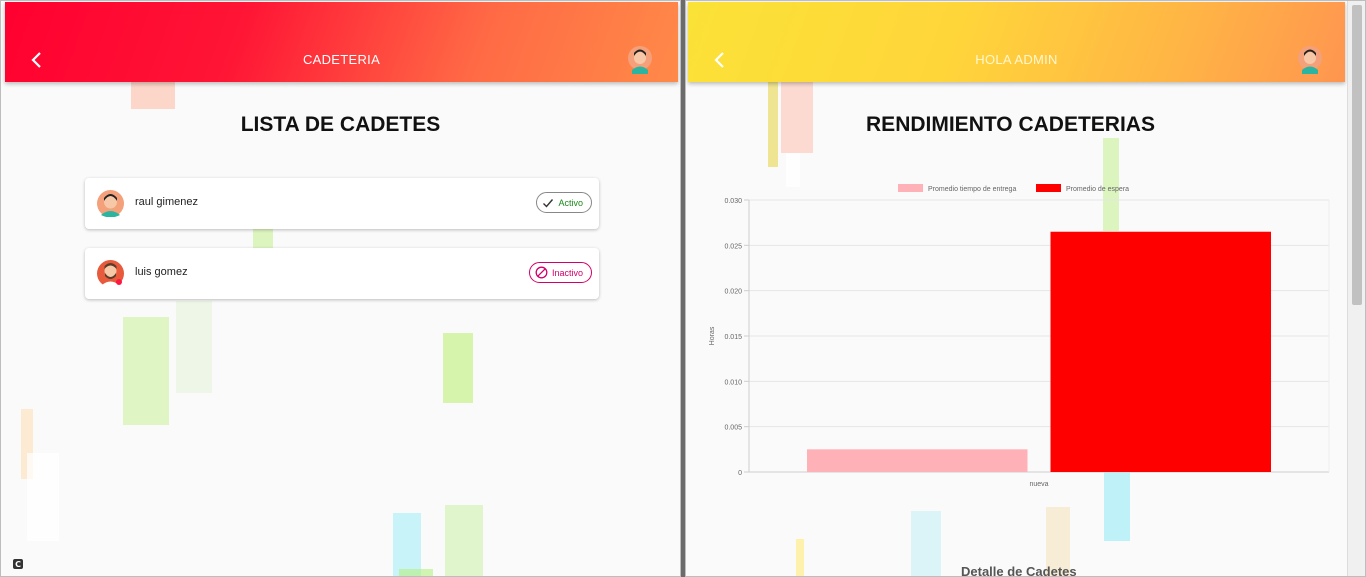 Image resolution: width=1366 pixels, height=577 pixels. Describe the element at coordinates (1016, 59) in the screenshot. I see `app-bar-title: HOLA ADMIN` at that location.